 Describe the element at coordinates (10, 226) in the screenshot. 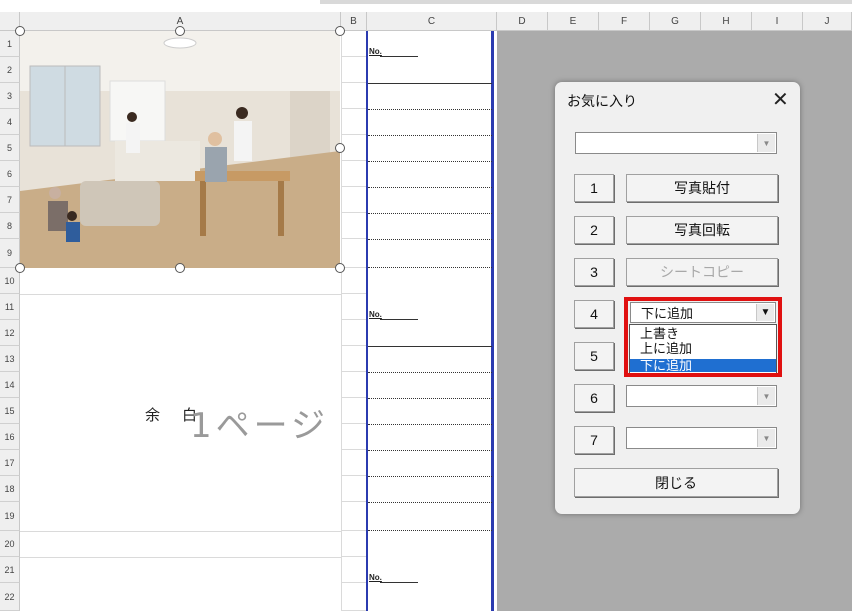

I see `row-header: 8` at that location.